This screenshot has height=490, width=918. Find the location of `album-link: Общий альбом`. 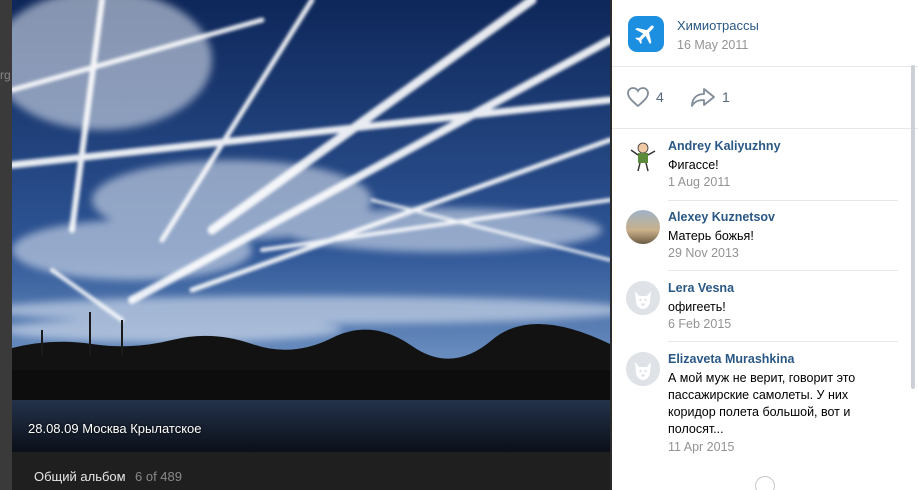

album-link: Общий альбом is located at coordinates (80, 476).